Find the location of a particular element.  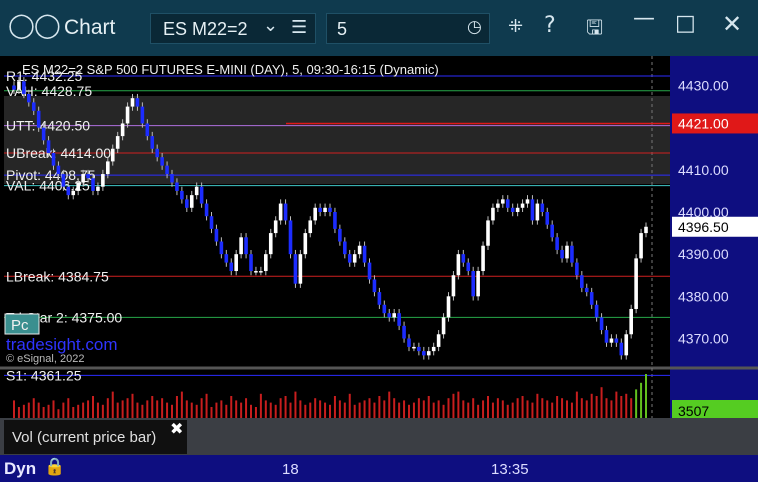

layout-icon: ◯◯ is located at coordinates (34, 25).